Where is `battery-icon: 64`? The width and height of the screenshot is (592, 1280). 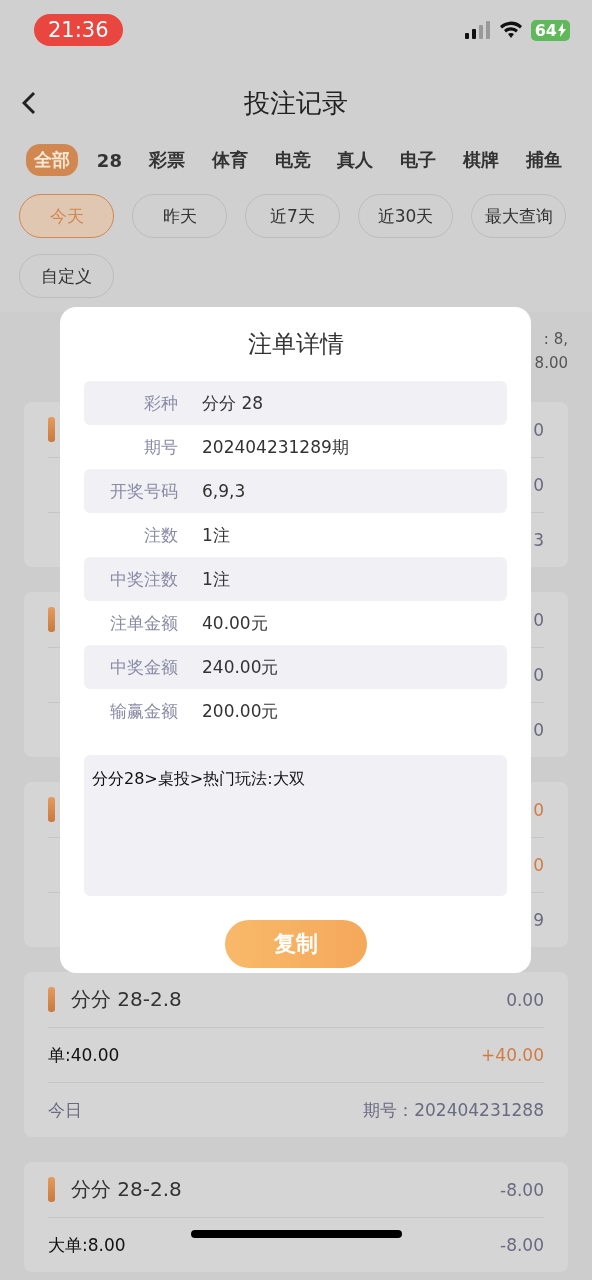
battery-icon: 64 is located at coordinates (550, 30).